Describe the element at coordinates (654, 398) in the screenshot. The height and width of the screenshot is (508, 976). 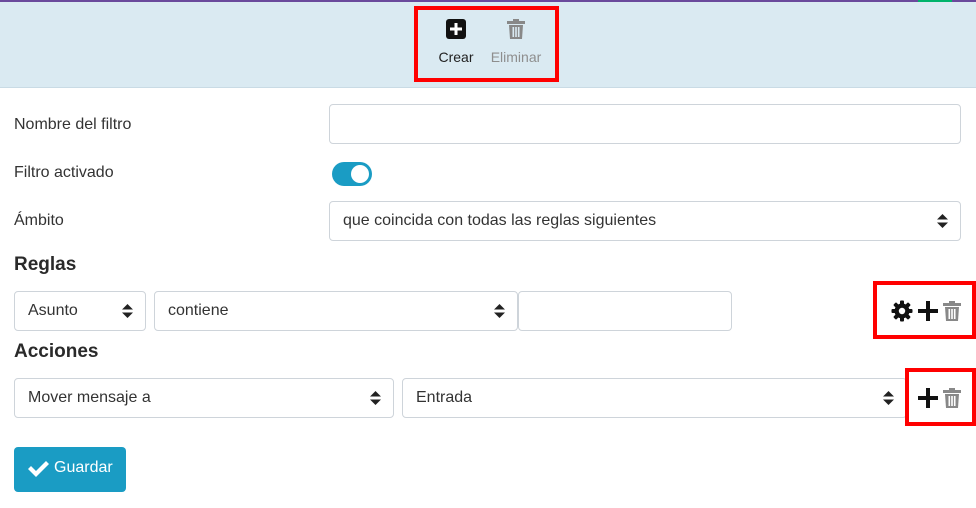
I see `action-target-select: Entrada` at that location.